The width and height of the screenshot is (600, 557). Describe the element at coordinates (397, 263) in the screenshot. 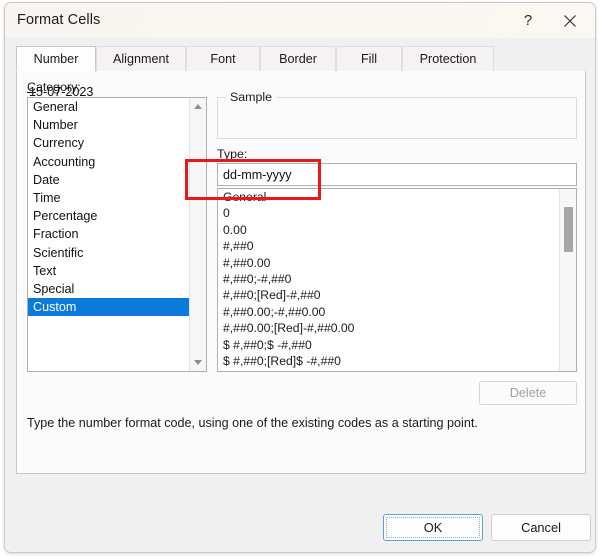

I see `format-code-item: #,##0.00` at that location.